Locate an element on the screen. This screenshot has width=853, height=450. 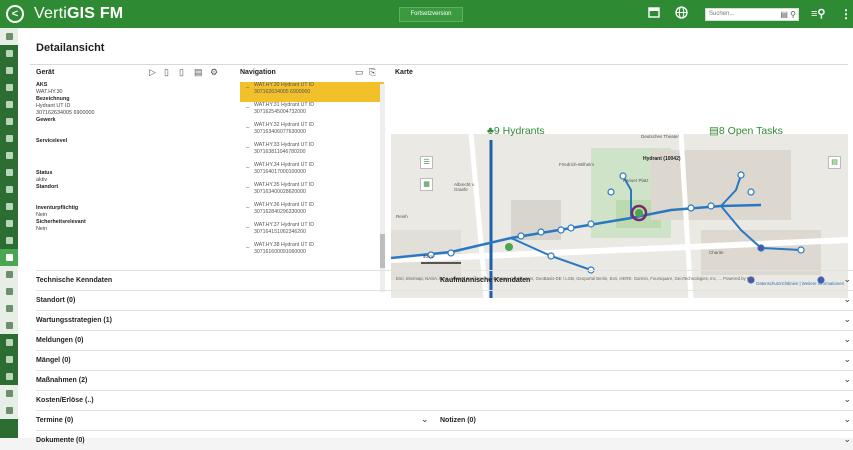
people-icon is located at coordinates (9, 172).